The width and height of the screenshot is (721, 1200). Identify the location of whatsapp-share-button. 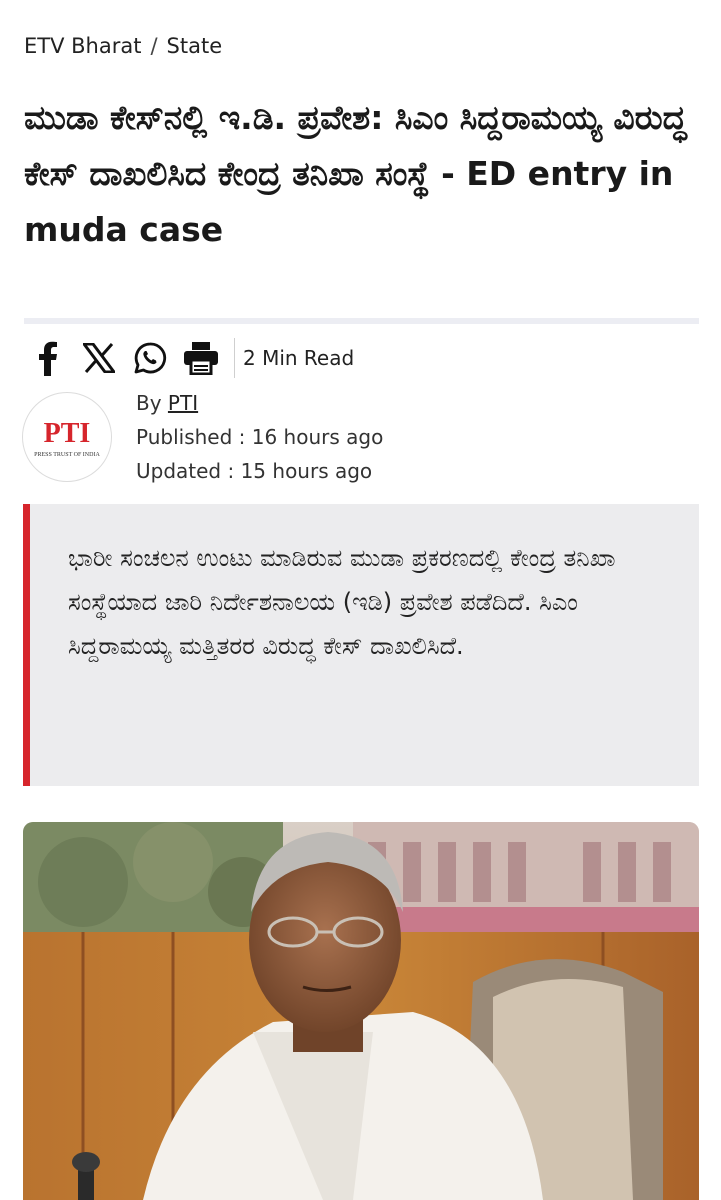
(150, 358).